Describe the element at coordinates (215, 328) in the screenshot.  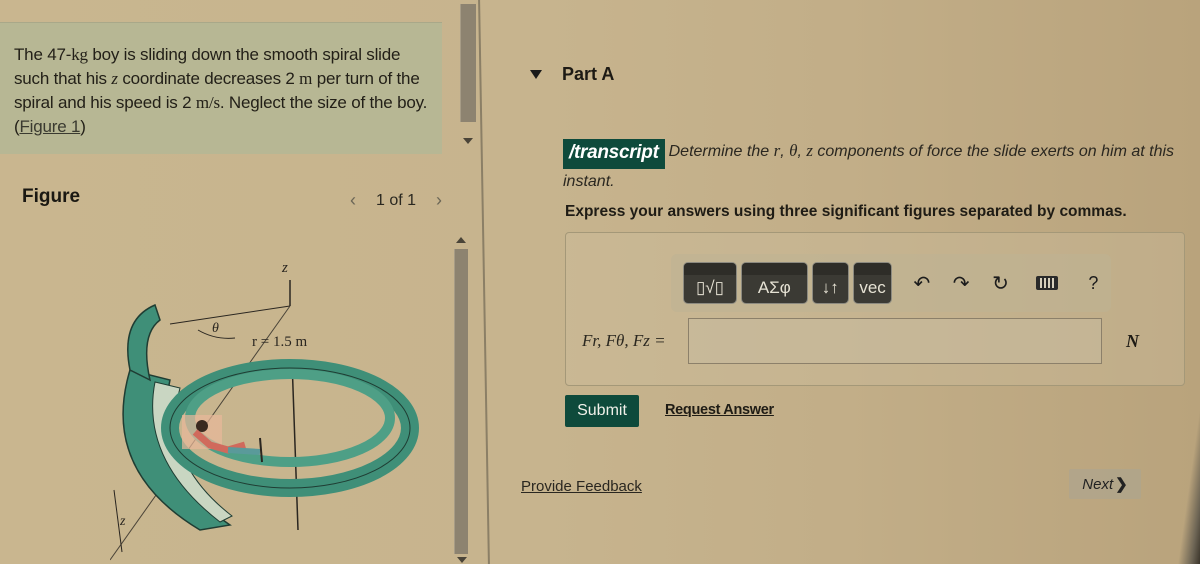
I see `theta-label: θ` at that location.